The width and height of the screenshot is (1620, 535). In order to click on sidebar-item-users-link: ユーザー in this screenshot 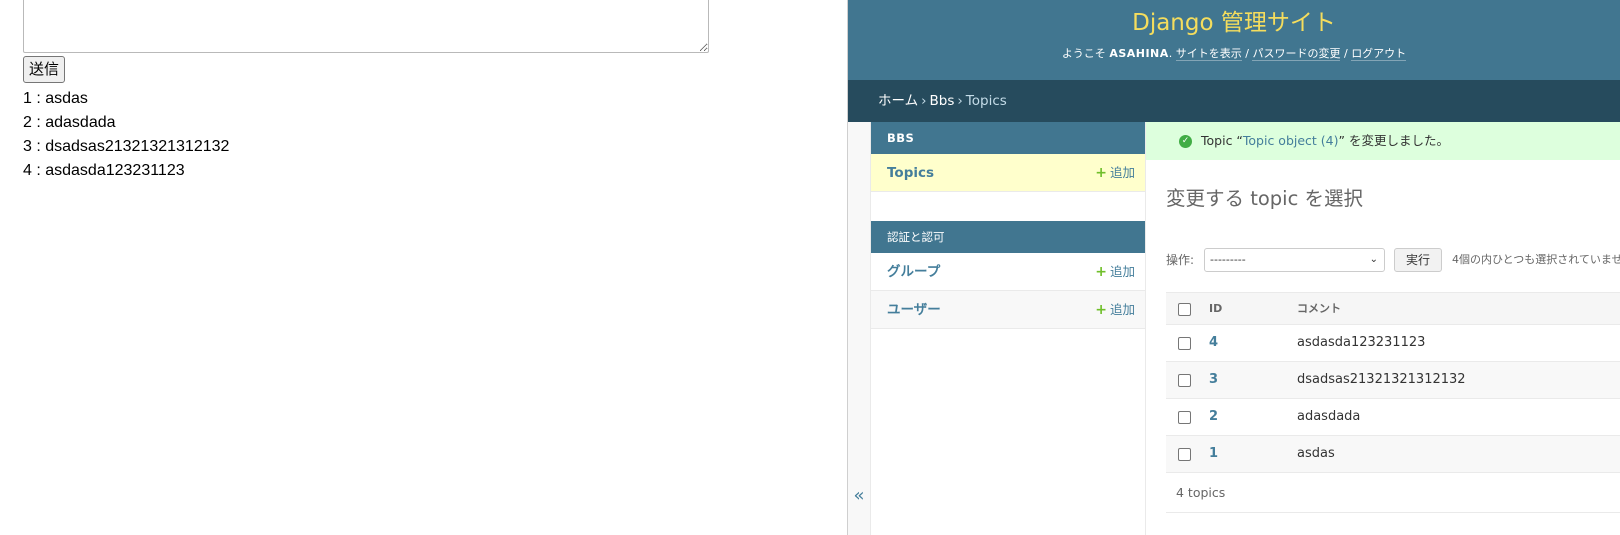, I will do `click(914, 310)`.